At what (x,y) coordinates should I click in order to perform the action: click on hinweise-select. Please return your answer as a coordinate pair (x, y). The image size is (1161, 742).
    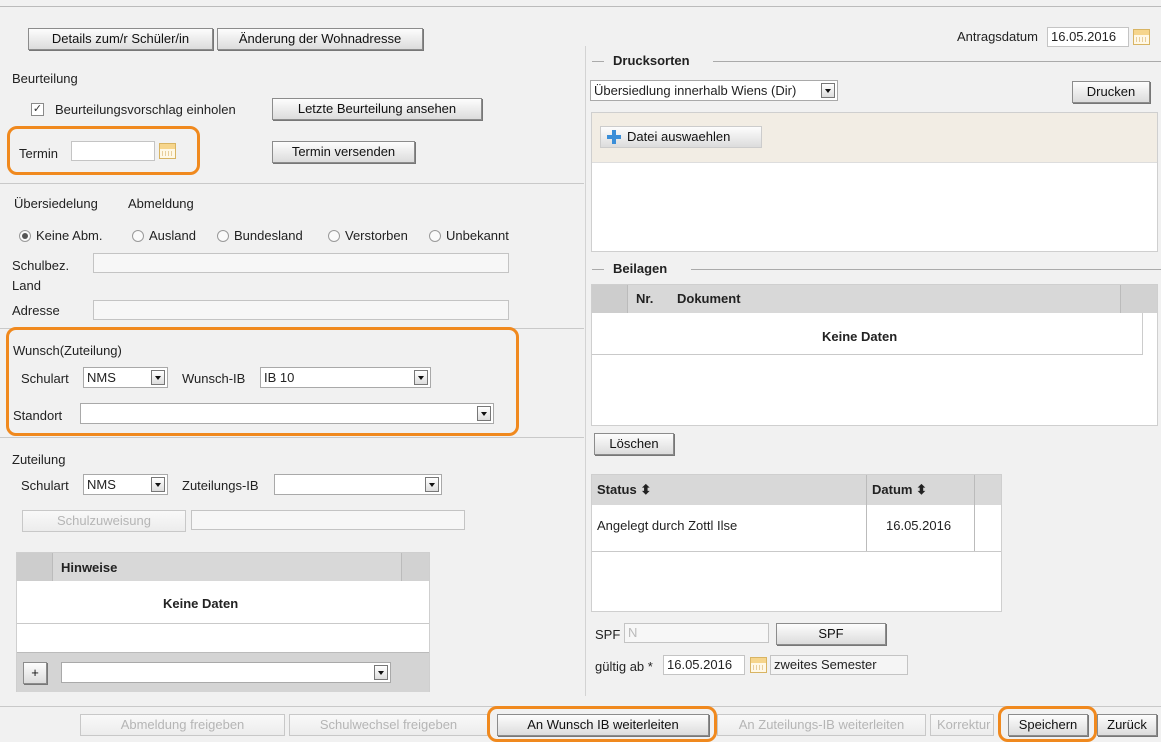
    Looking at the image, I should click on (226, 672).